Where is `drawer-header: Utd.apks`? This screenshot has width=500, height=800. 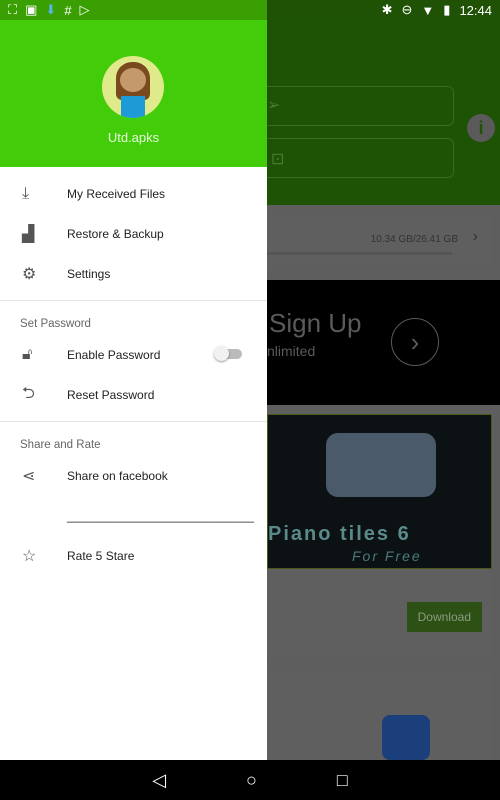 drawer-header: Utd.apks is located at coordinates (133, 93).